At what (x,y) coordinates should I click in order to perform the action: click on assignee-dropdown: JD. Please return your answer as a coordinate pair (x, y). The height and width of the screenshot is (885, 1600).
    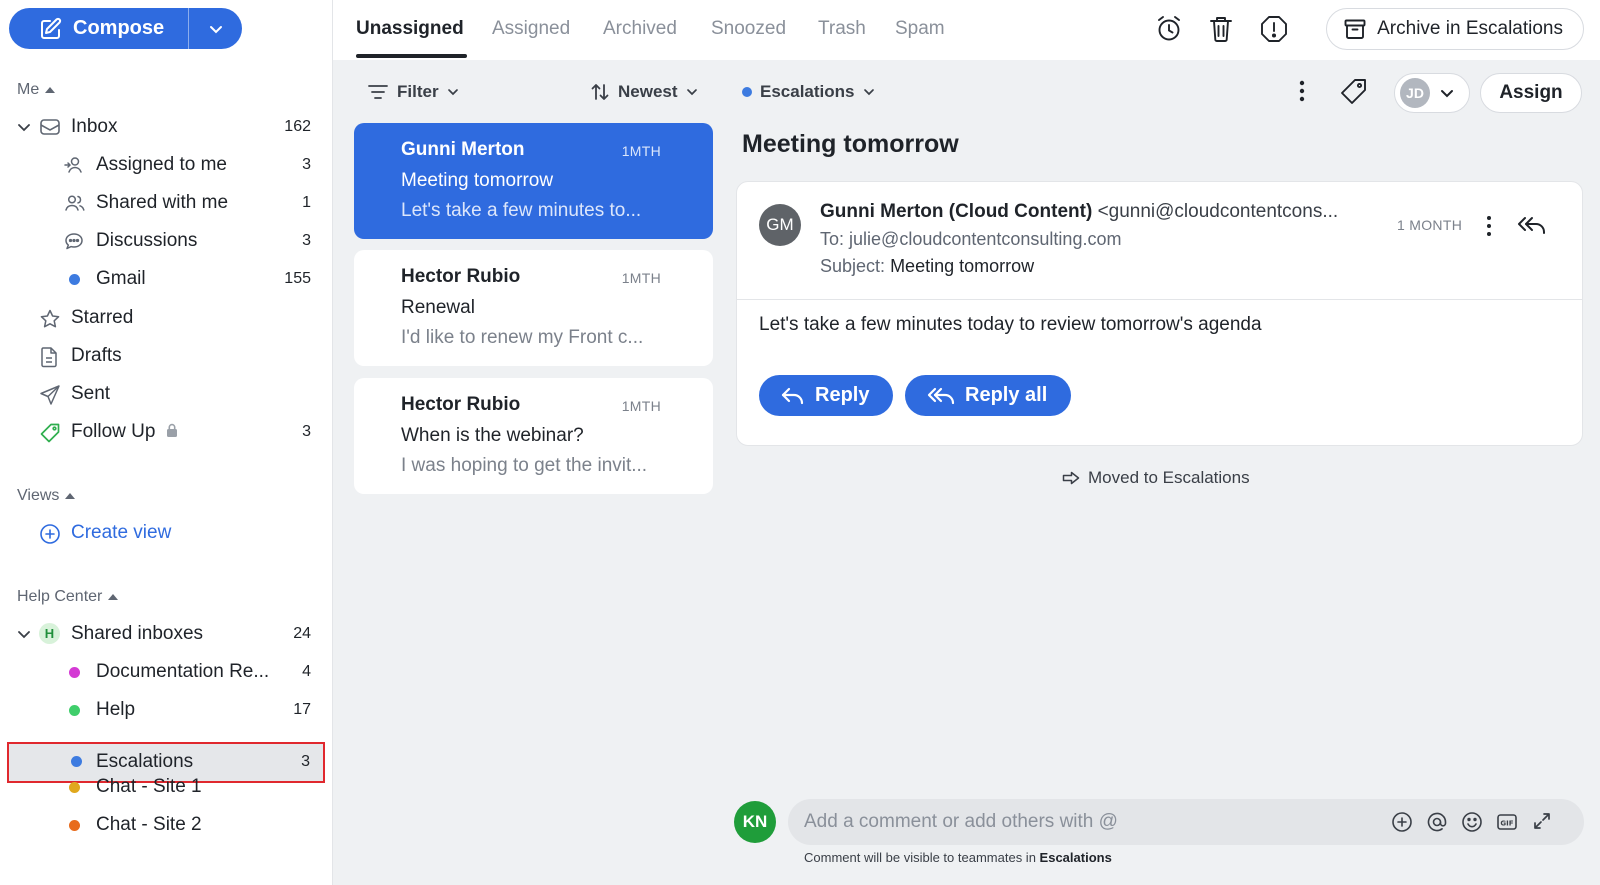
    Looking at the image, I should click on (1432, 93).